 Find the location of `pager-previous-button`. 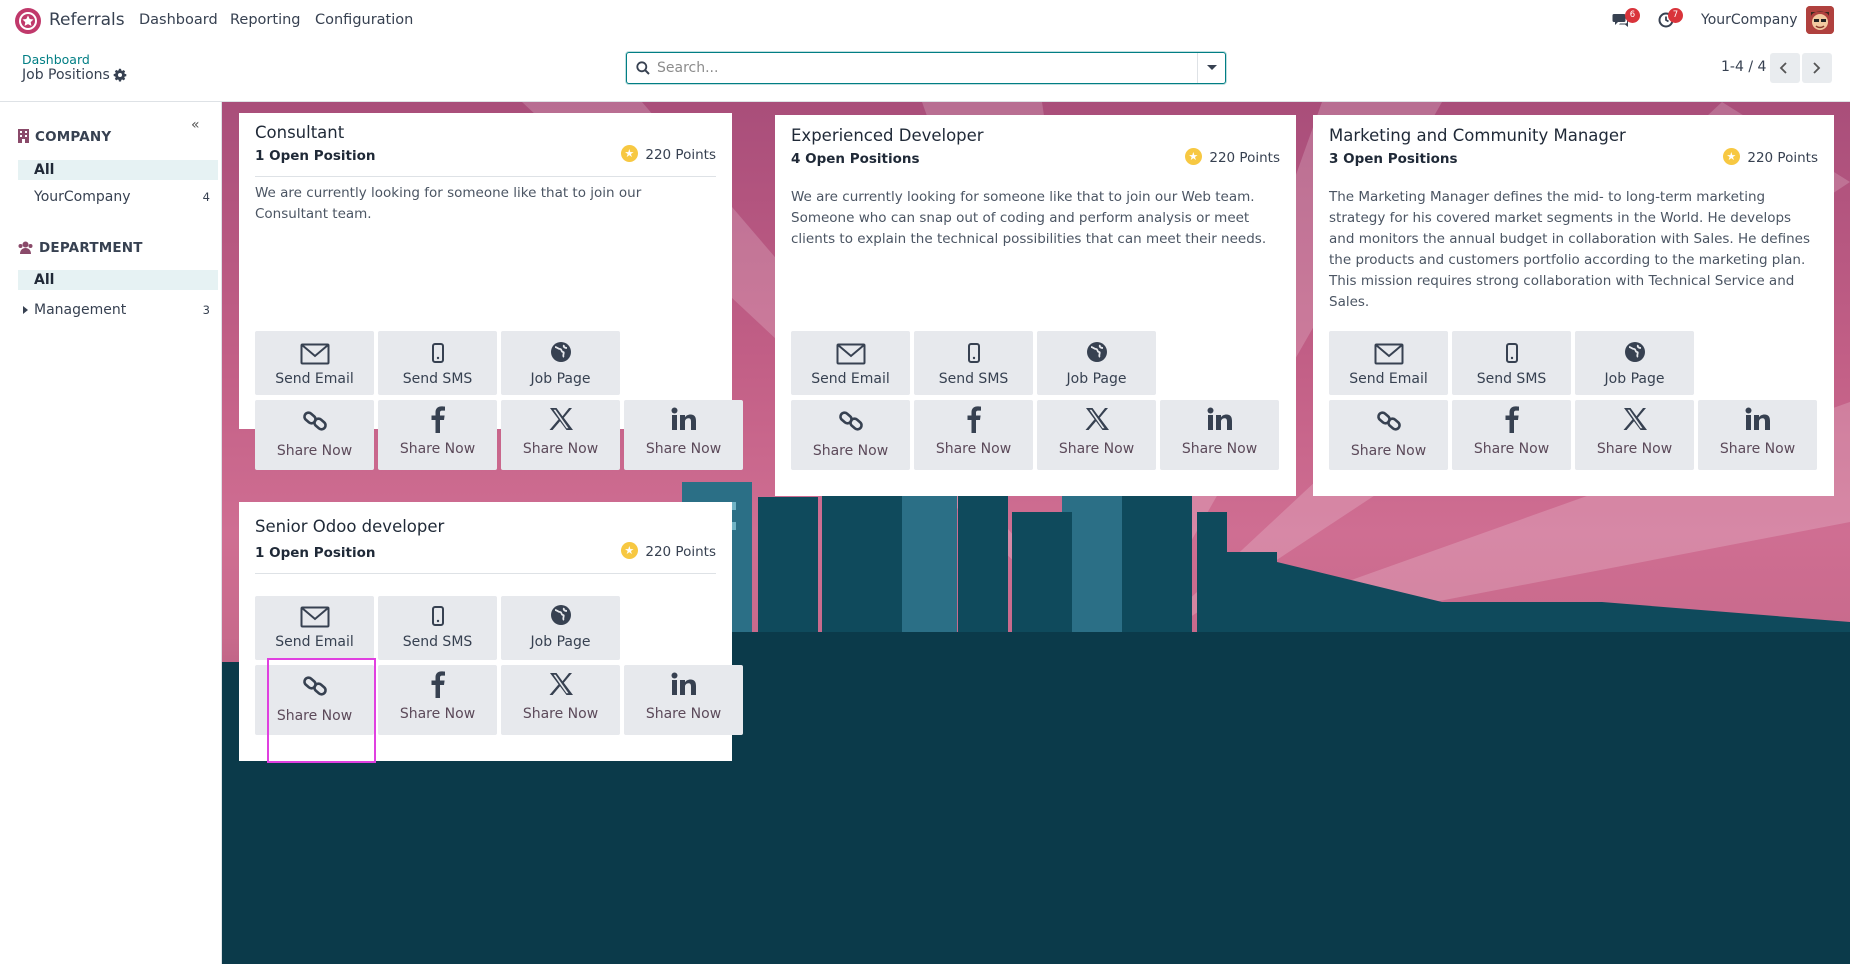

pager-previous-button is located at coordinates (1785, 68).